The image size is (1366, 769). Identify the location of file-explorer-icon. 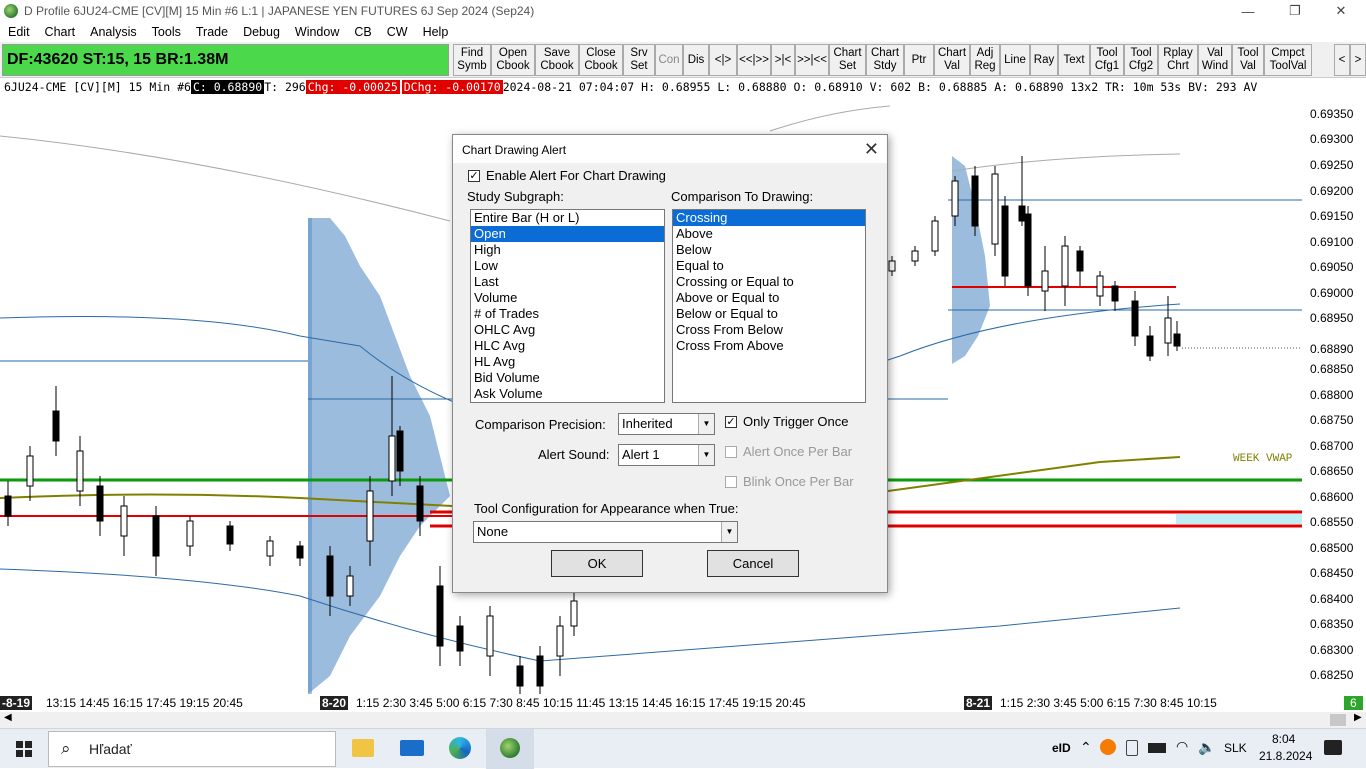
(363, 748).